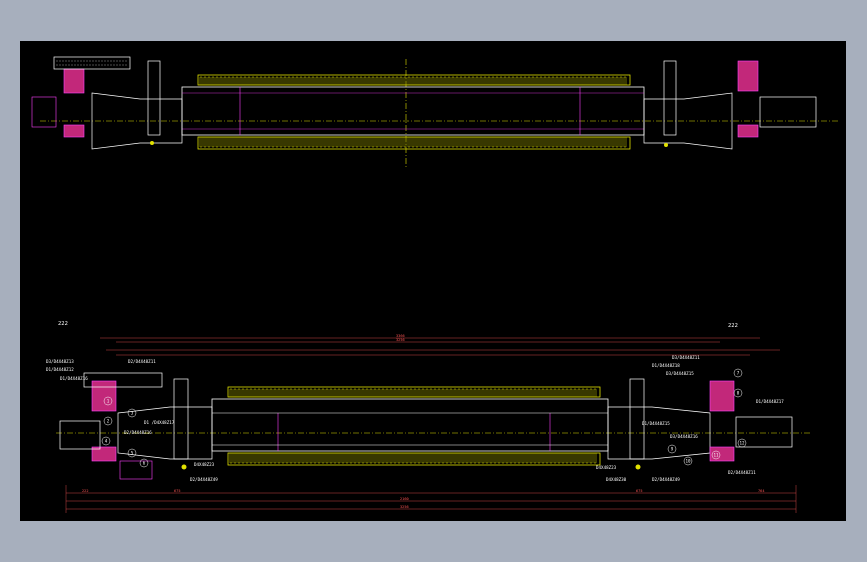  Describe the element at coordinates (138, 432) in the screenshot. I see `part-label: D2/D4X48Z16` at that location.